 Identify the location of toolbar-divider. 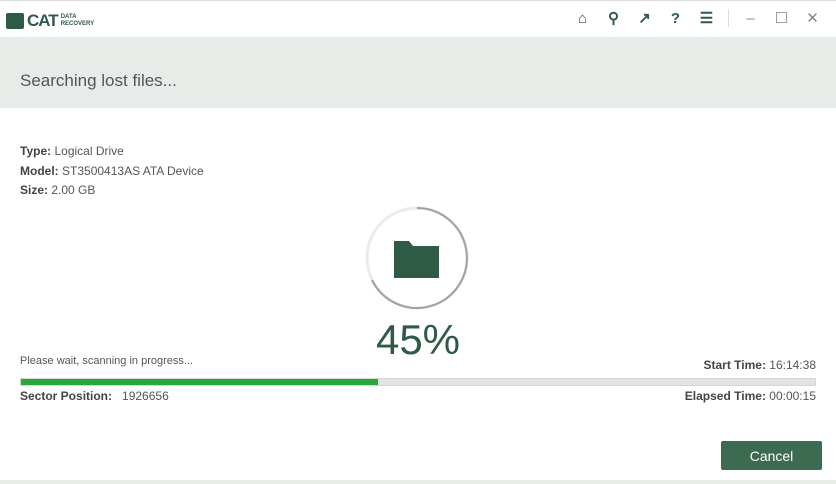
(728, 18).